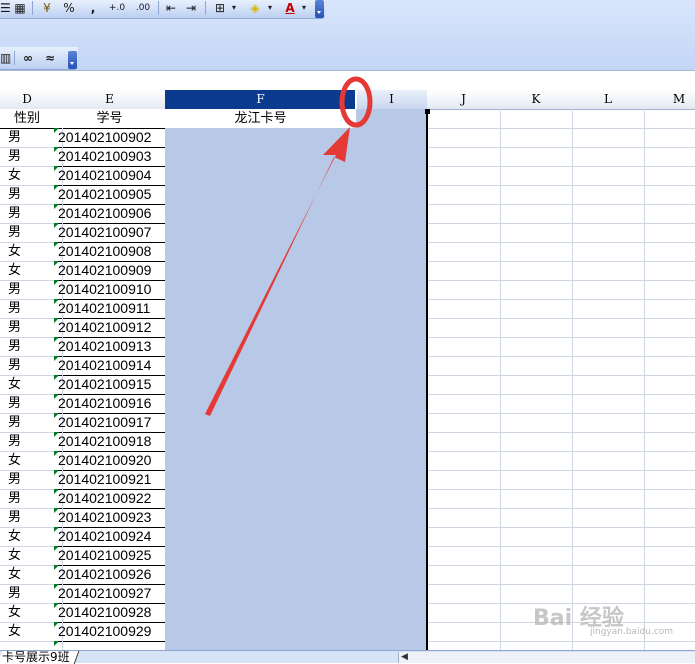 The height and width of the screenshot is (664, 695). Describe the element at coordinates (546, 657) in the screenshot. I see `horizontal-scrollbar: ◀` at that location.